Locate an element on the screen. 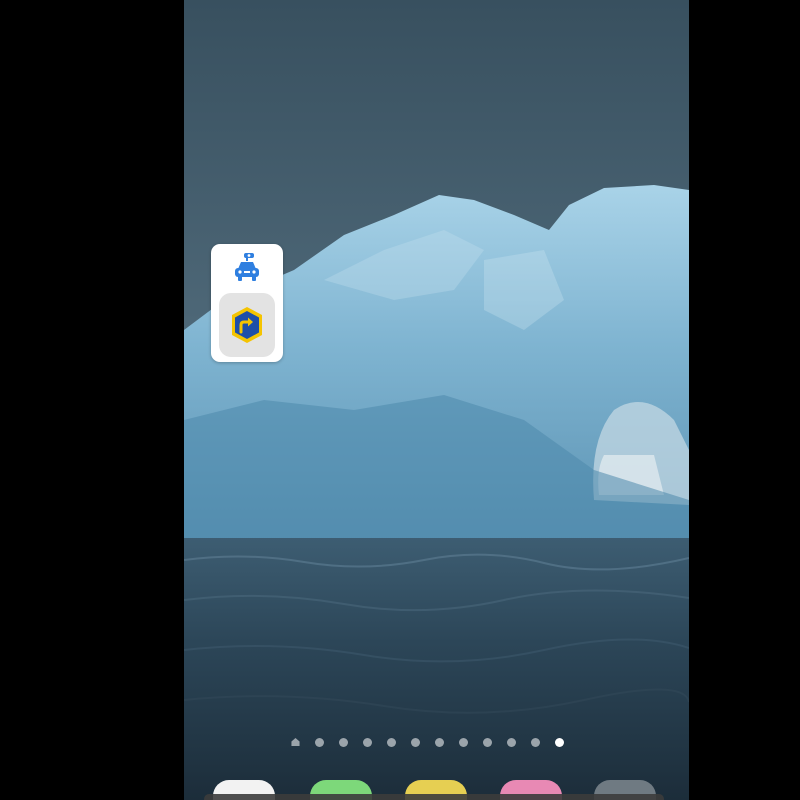 This screenshot has width=800, height=800. home-icon is located at coordinates (295, 742).